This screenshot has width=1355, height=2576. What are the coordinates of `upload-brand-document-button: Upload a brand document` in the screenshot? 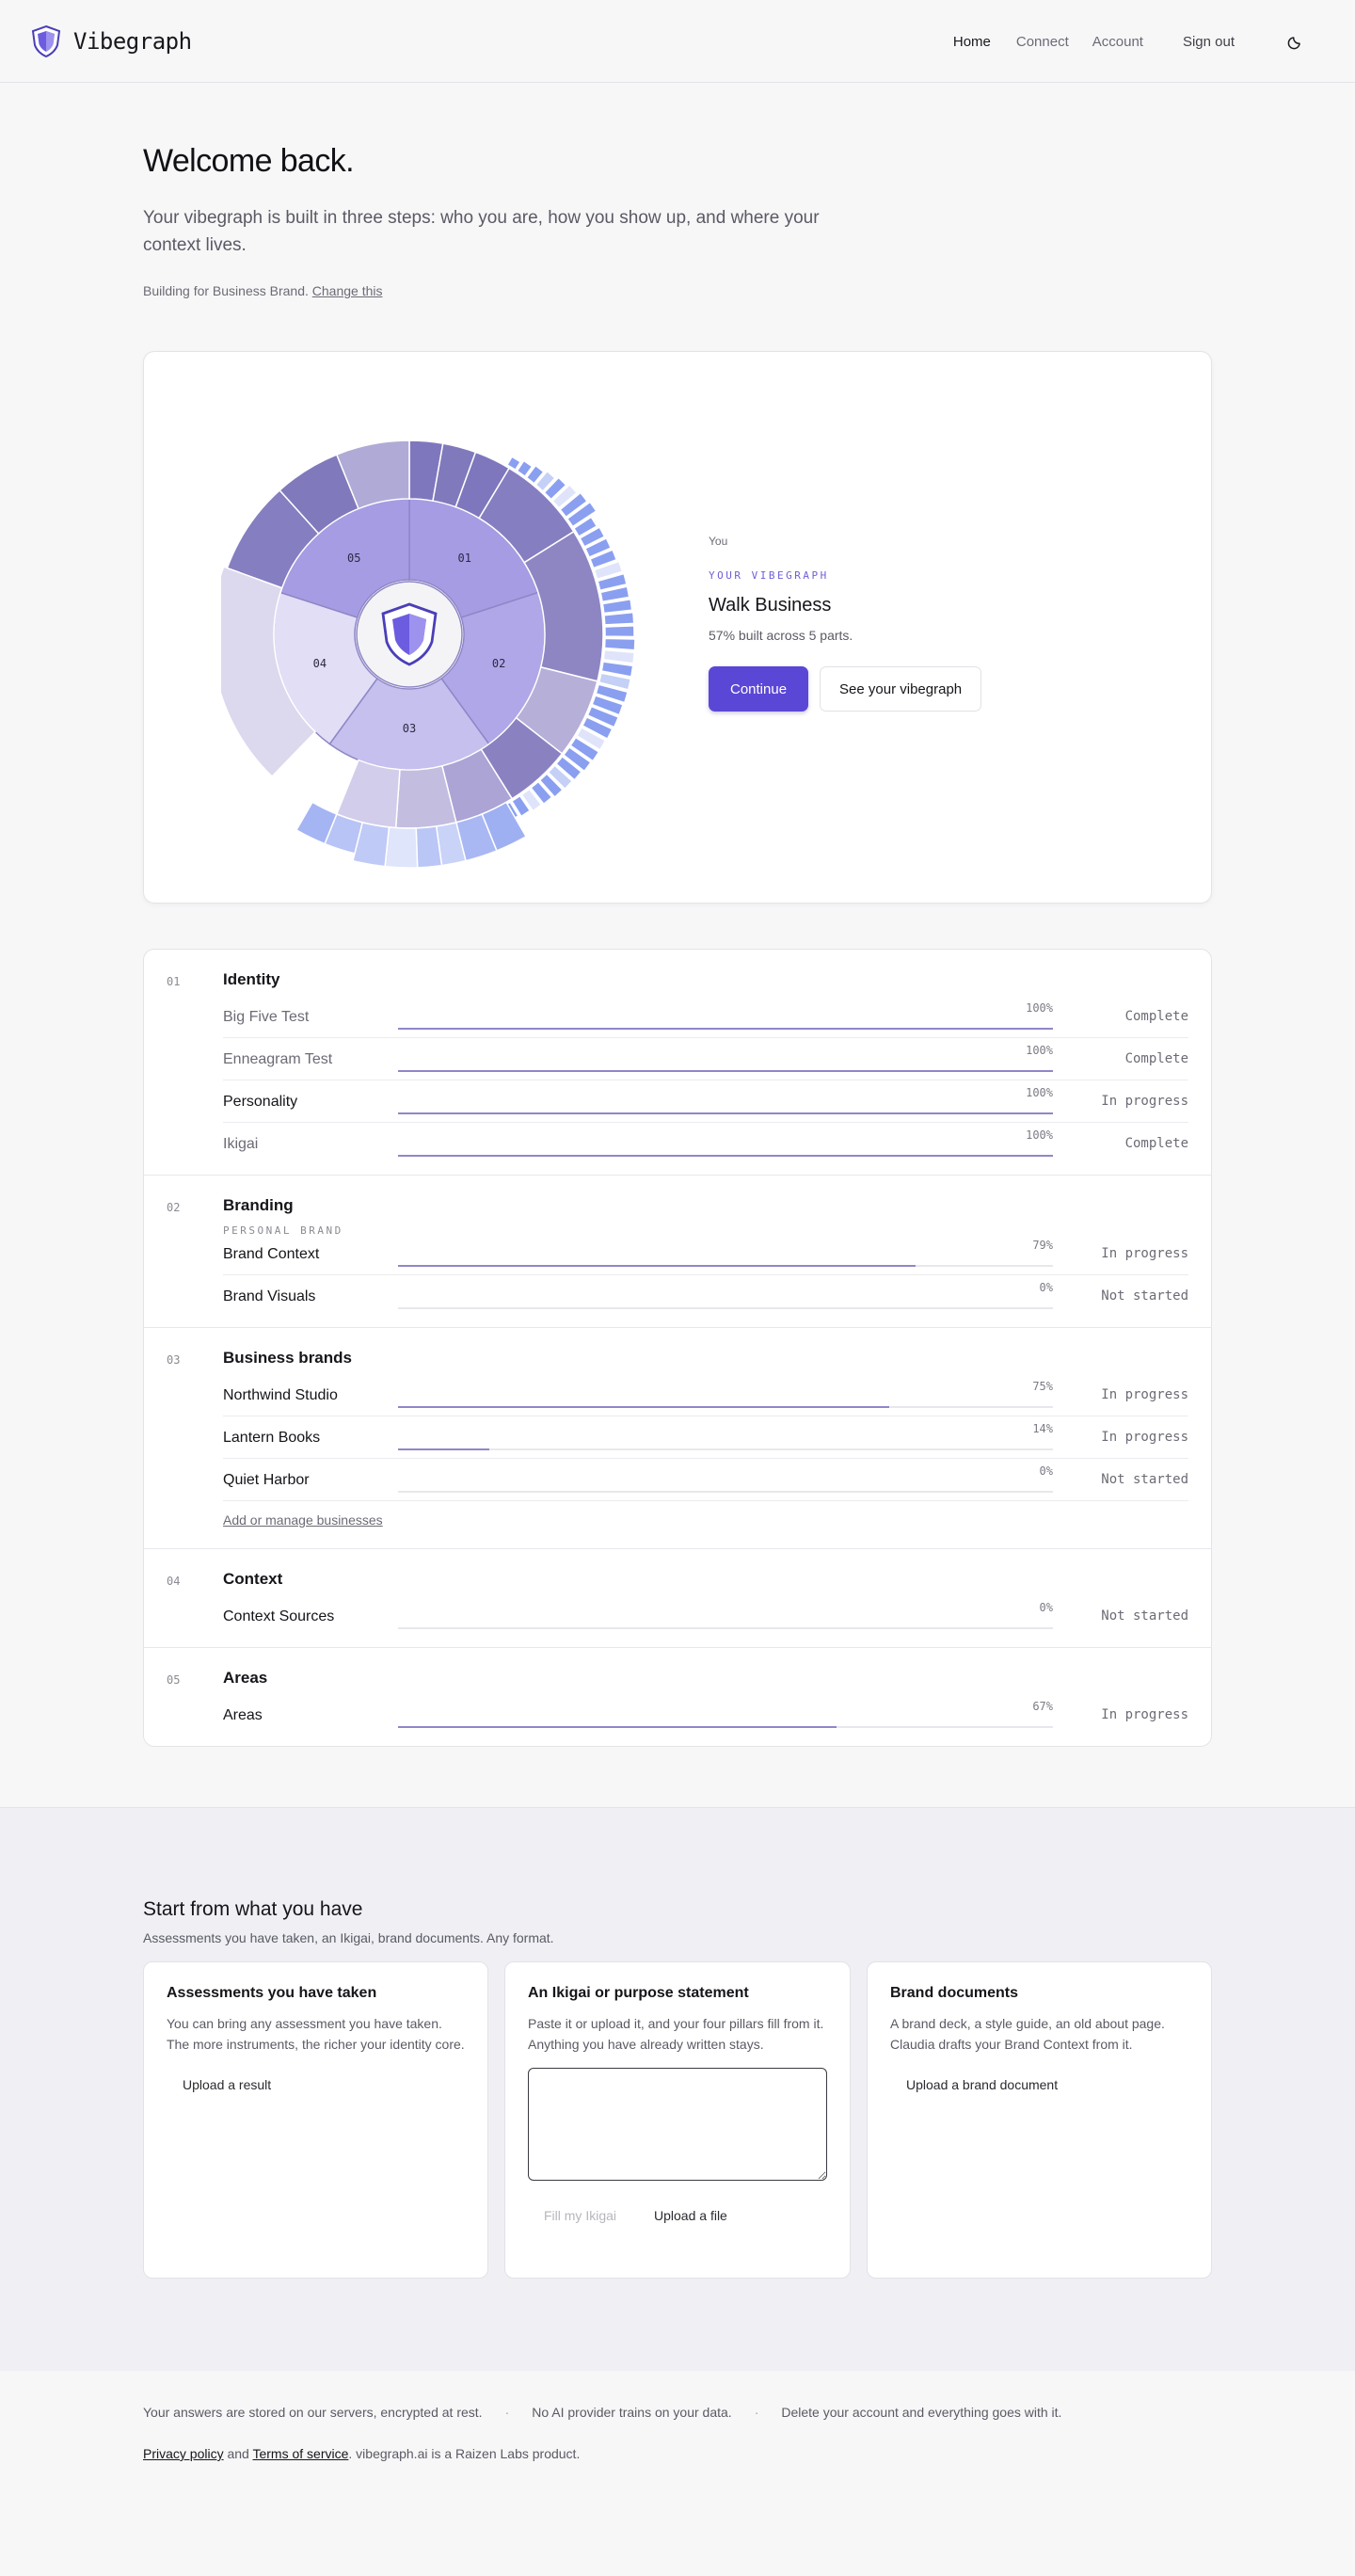 It's located at (982, 2085).